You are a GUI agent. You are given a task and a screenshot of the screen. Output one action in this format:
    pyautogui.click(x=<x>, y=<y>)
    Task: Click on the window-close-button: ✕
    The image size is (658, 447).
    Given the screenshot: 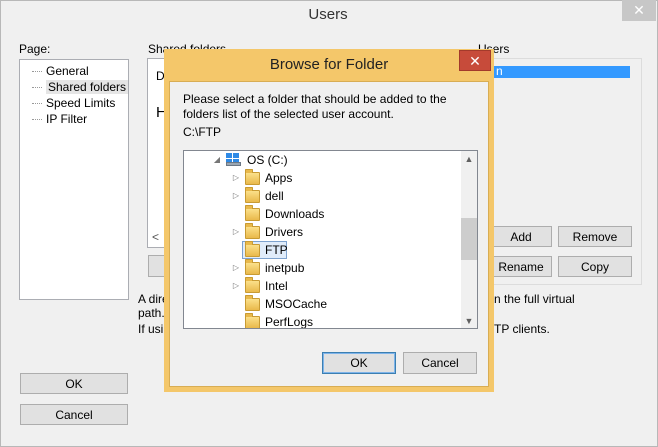 What is the action you would take?
    pyautogui.click(x=639, y=10)
    